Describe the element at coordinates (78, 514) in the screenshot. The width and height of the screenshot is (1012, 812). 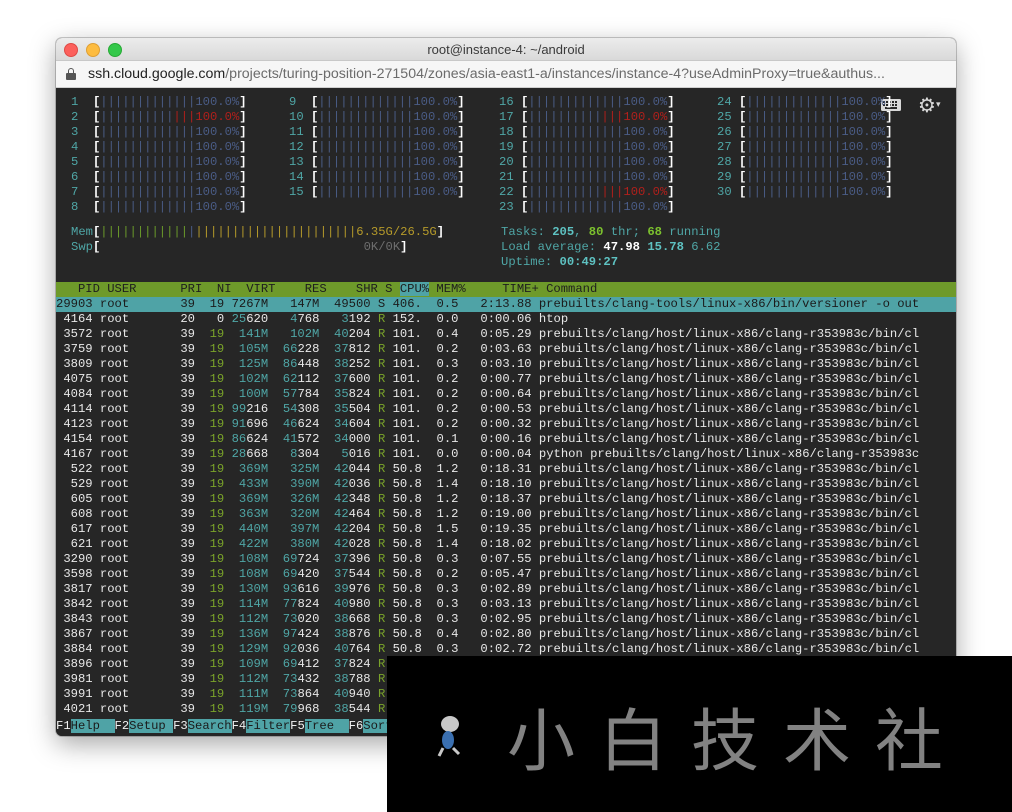
I see `pid: 608` at that location.